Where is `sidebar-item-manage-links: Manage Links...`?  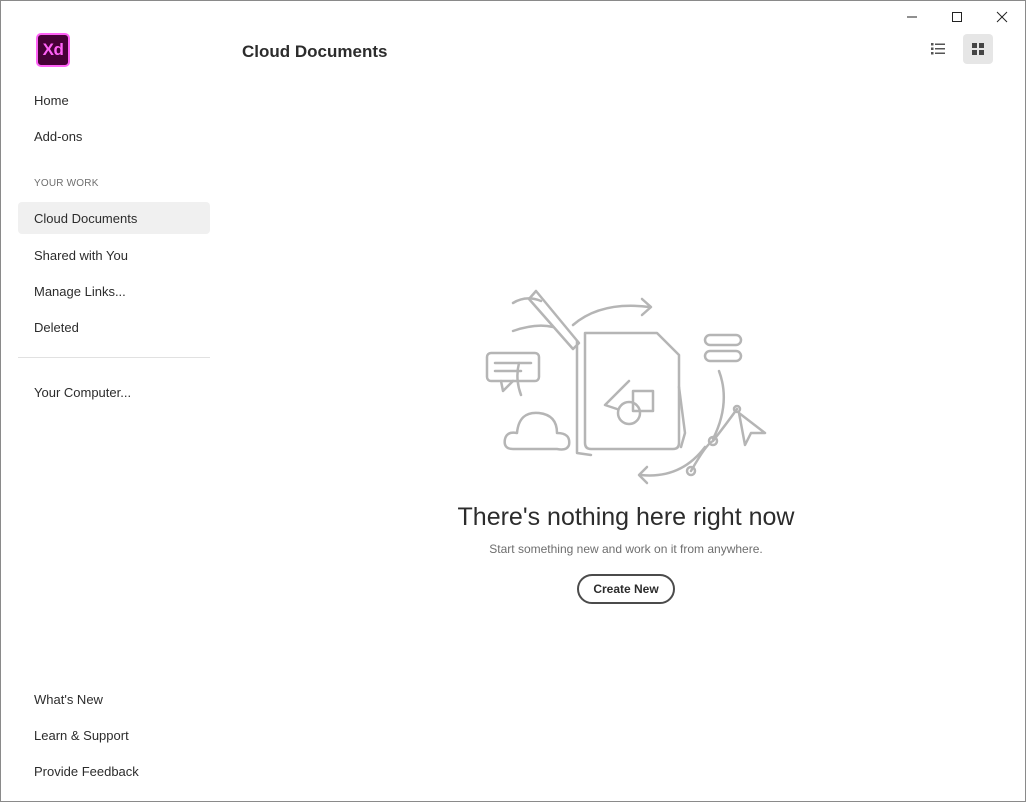
sidebar-item-manage-links: Manage Links... is located at coordinates (114, 291).